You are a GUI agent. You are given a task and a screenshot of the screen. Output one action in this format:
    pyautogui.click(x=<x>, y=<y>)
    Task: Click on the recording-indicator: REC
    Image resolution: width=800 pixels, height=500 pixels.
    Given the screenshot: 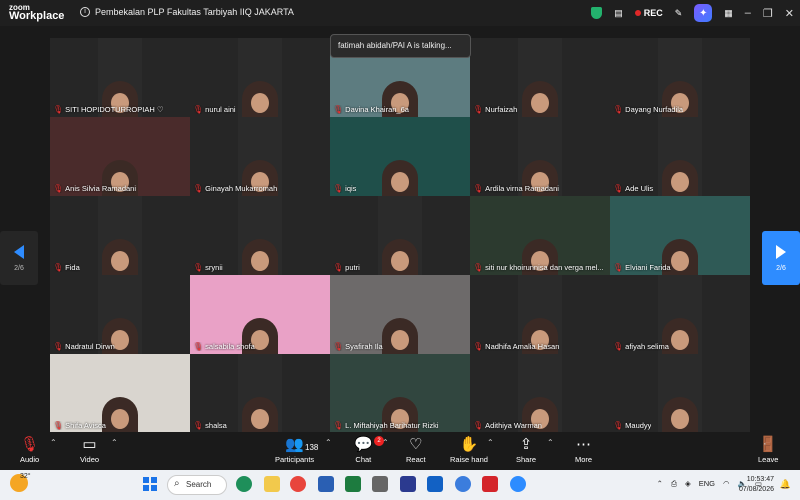 What is the action you would take?
    pyautogui.click(x=648, y=13)
    